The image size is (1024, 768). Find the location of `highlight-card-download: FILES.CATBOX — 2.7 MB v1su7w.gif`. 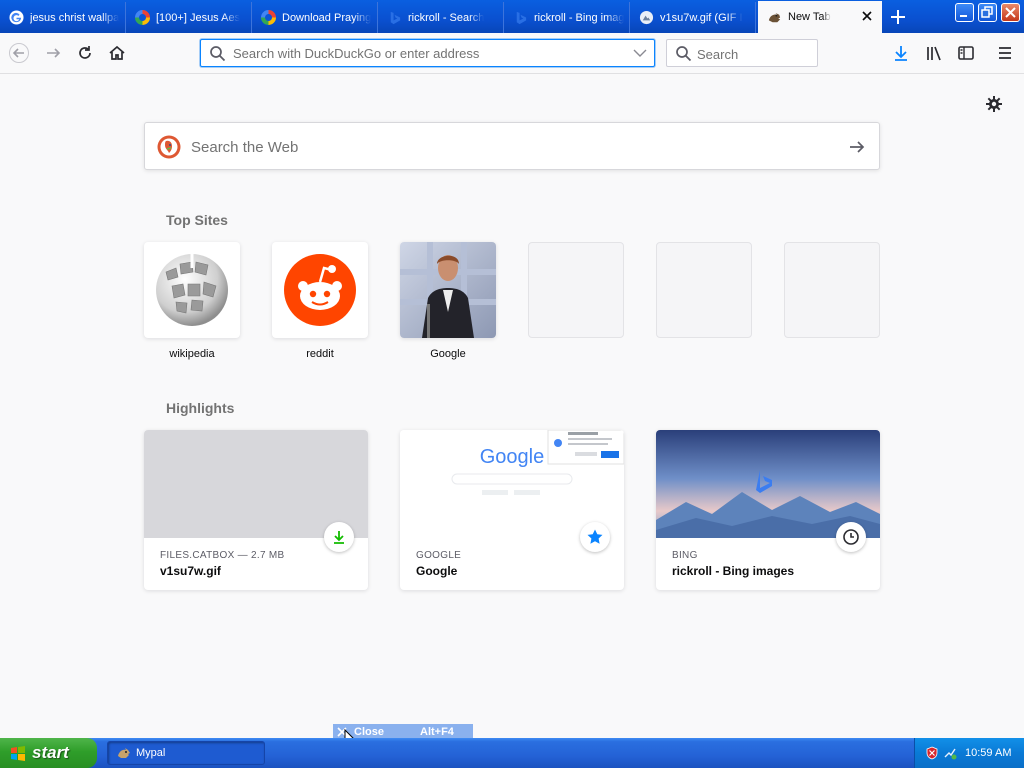

highlight-card-download: FILES.CATBOX — 2.7 MB v1su7w.gif is located at coordinates (256, 510).